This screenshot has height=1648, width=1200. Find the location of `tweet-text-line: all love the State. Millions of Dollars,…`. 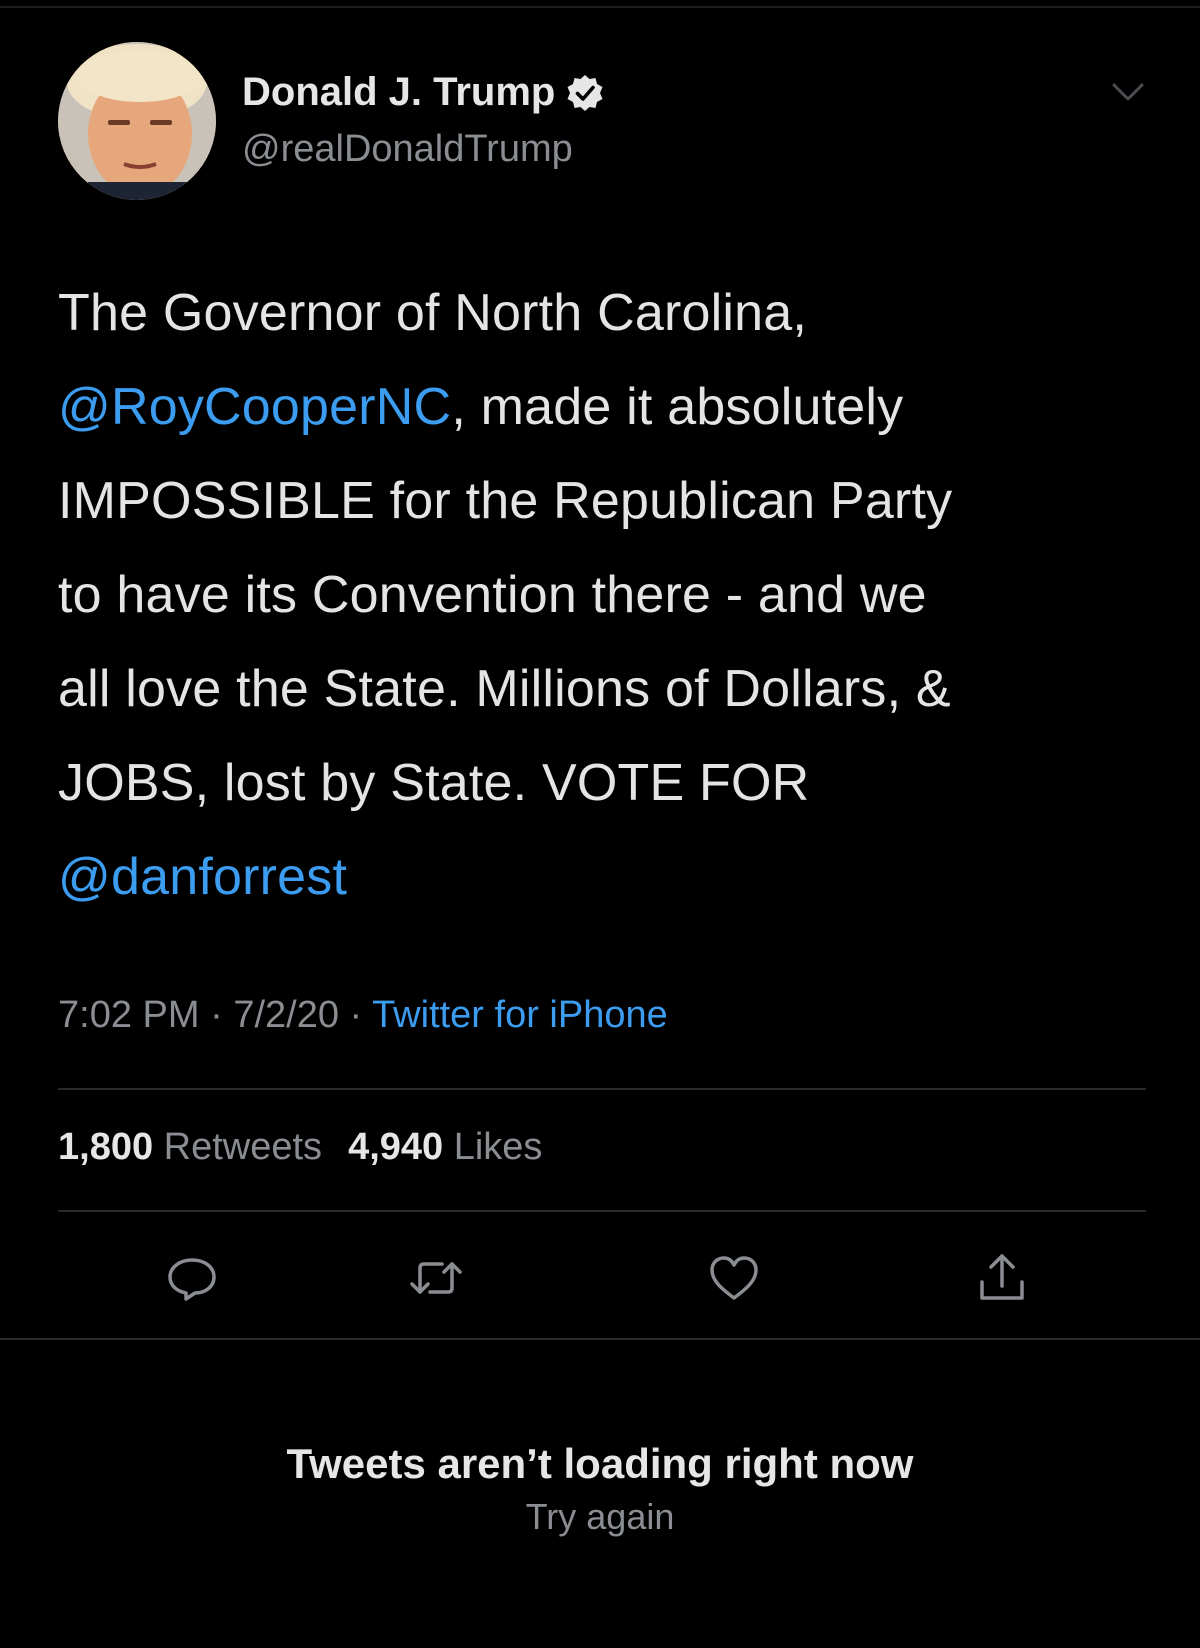

tweet-text-line: all love the State. Millions of Dollars,… is located at coordinates (613, 689).